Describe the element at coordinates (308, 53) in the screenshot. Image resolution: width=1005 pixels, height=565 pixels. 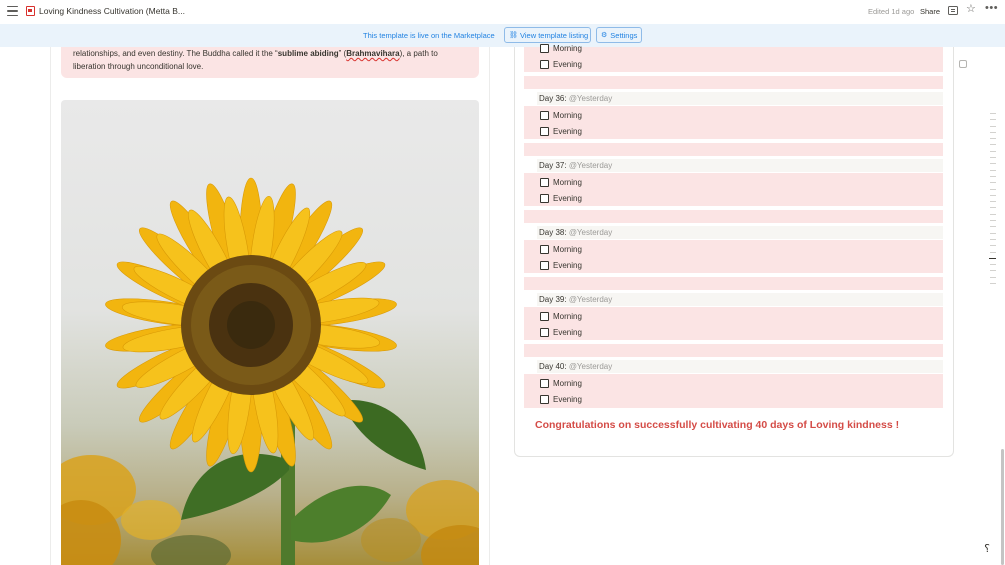
I see `quote-bold-sublime: sublime abiding` at that location.